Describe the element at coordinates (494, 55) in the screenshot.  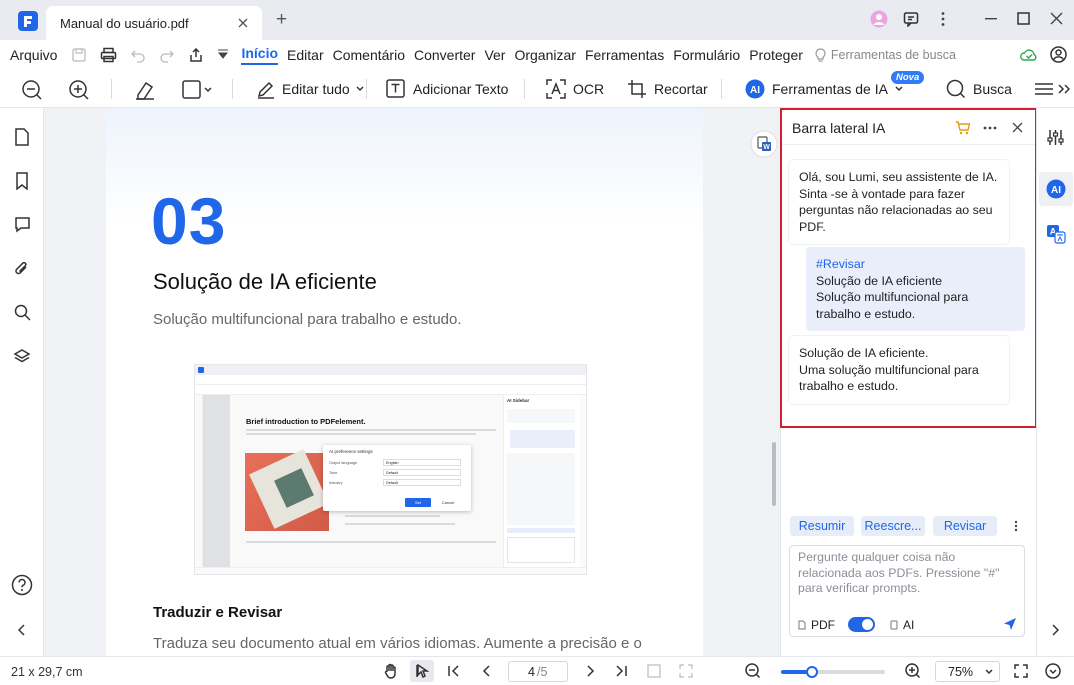
I see `menu-view: Ver` at that location.